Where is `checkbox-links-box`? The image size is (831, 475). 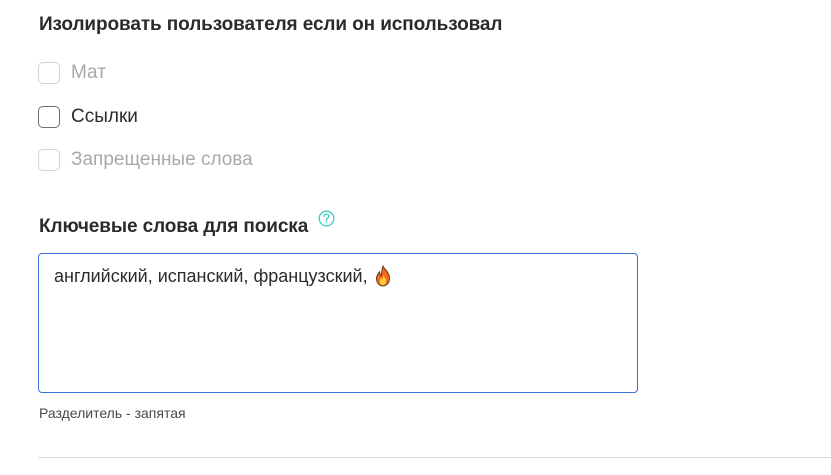 checkbox-links-box is located at coordinates (49, 117).